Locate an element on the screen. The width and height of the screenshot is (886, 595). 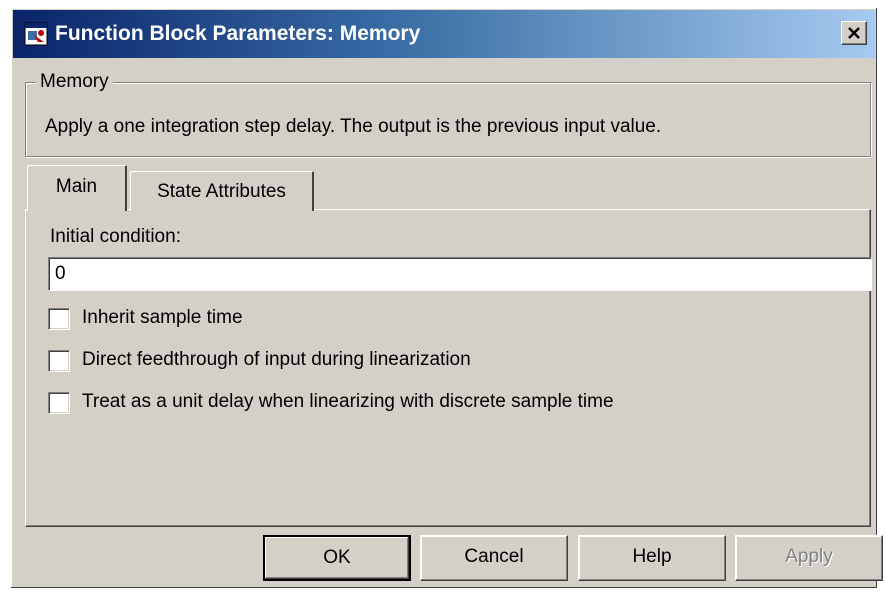
tab-state-attributes-label: State Attributes is located at coordinates (221, 191).